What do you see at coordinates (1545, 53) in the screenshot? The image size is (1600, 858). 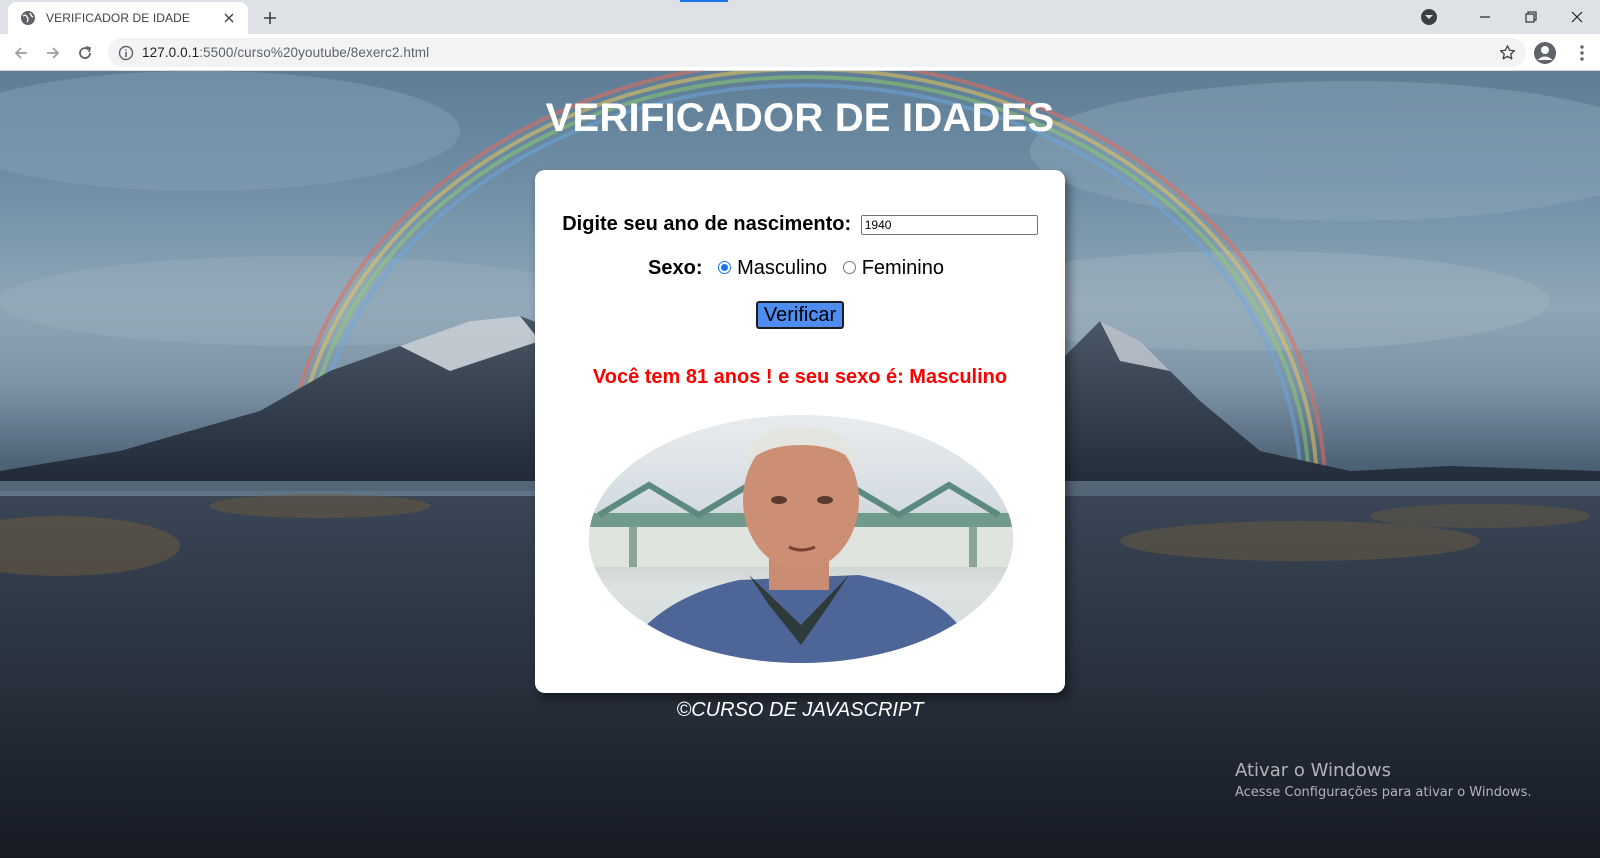 I see `profile-icon` at bounding box center [1545, 53].